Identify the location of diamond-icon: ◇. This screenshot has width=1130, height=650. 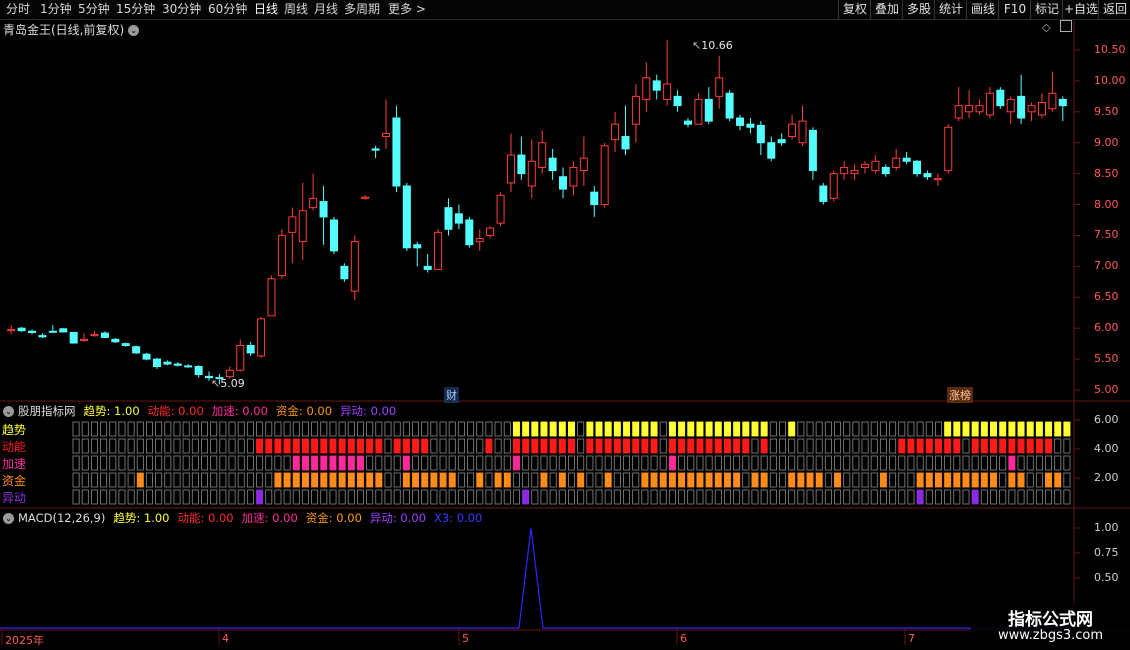
(1046, 27).